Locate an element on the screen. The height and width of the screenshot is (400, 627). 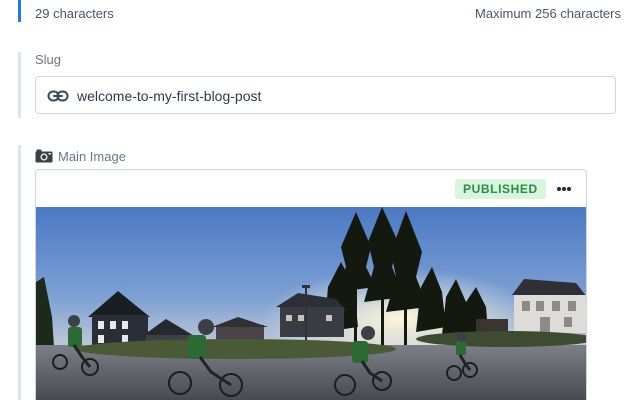
main-image-label: Main Image is located at coordinates (92, 156).